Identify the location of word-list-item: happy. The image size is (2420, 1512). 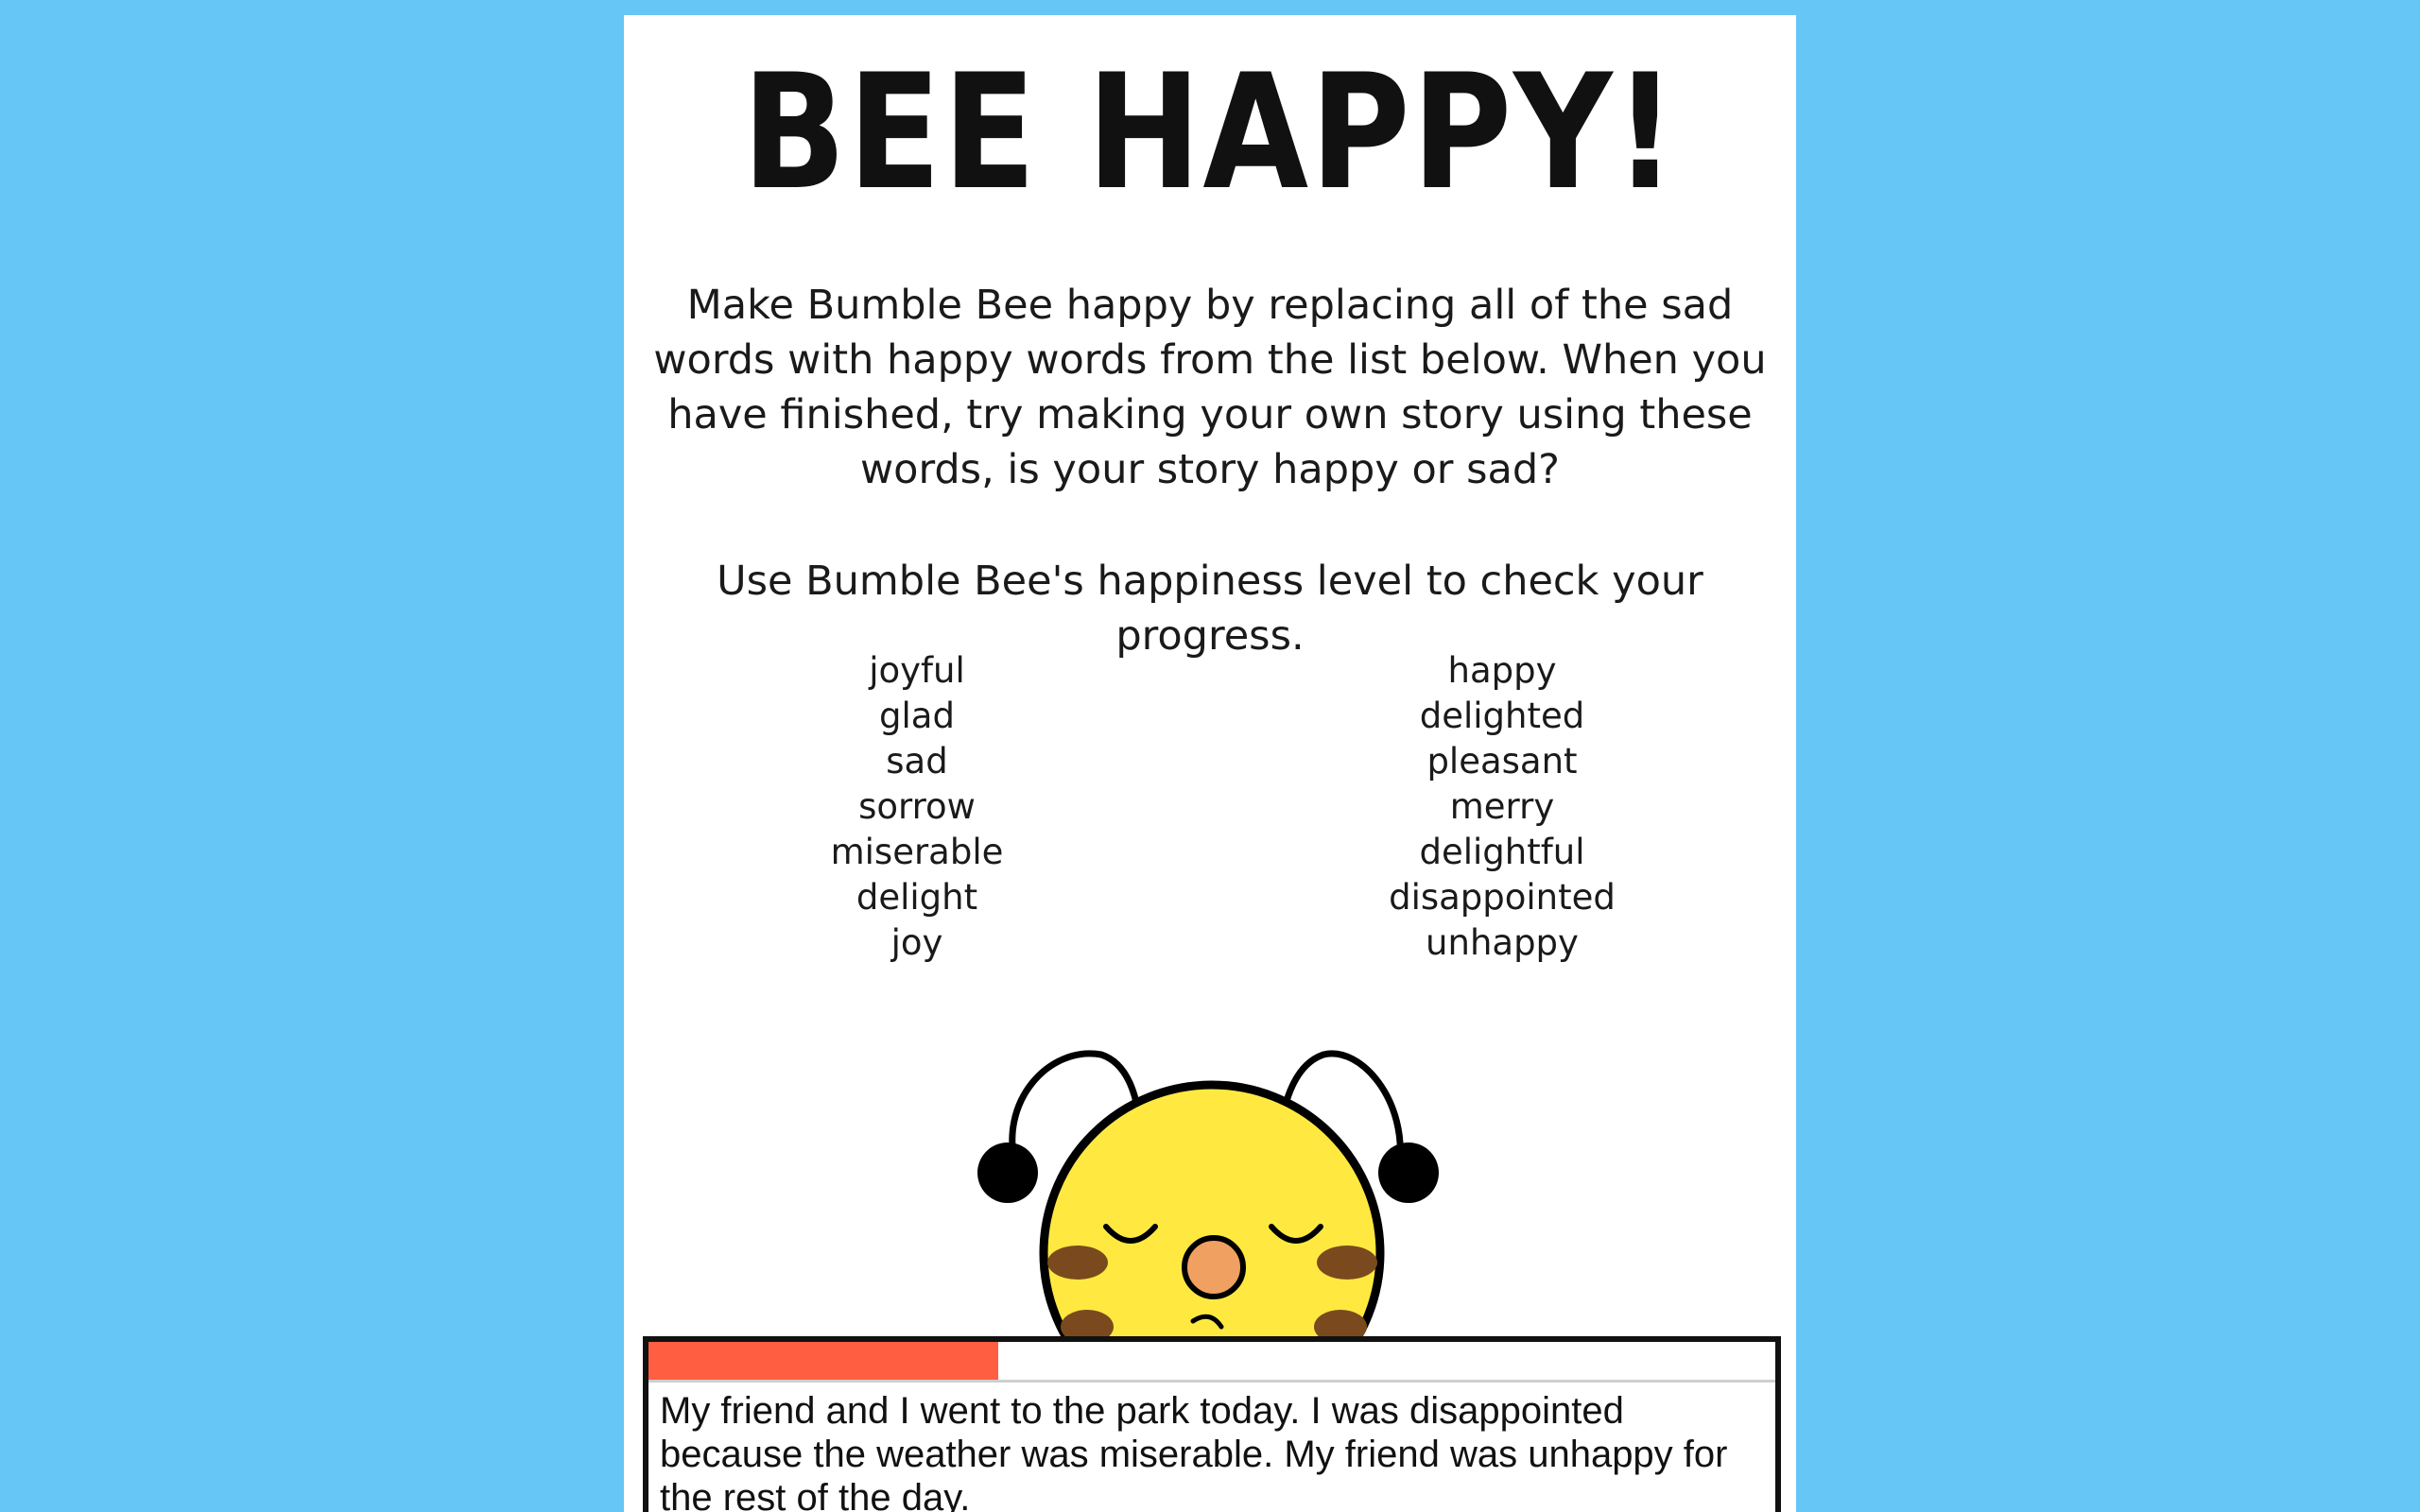
(1502, 670).